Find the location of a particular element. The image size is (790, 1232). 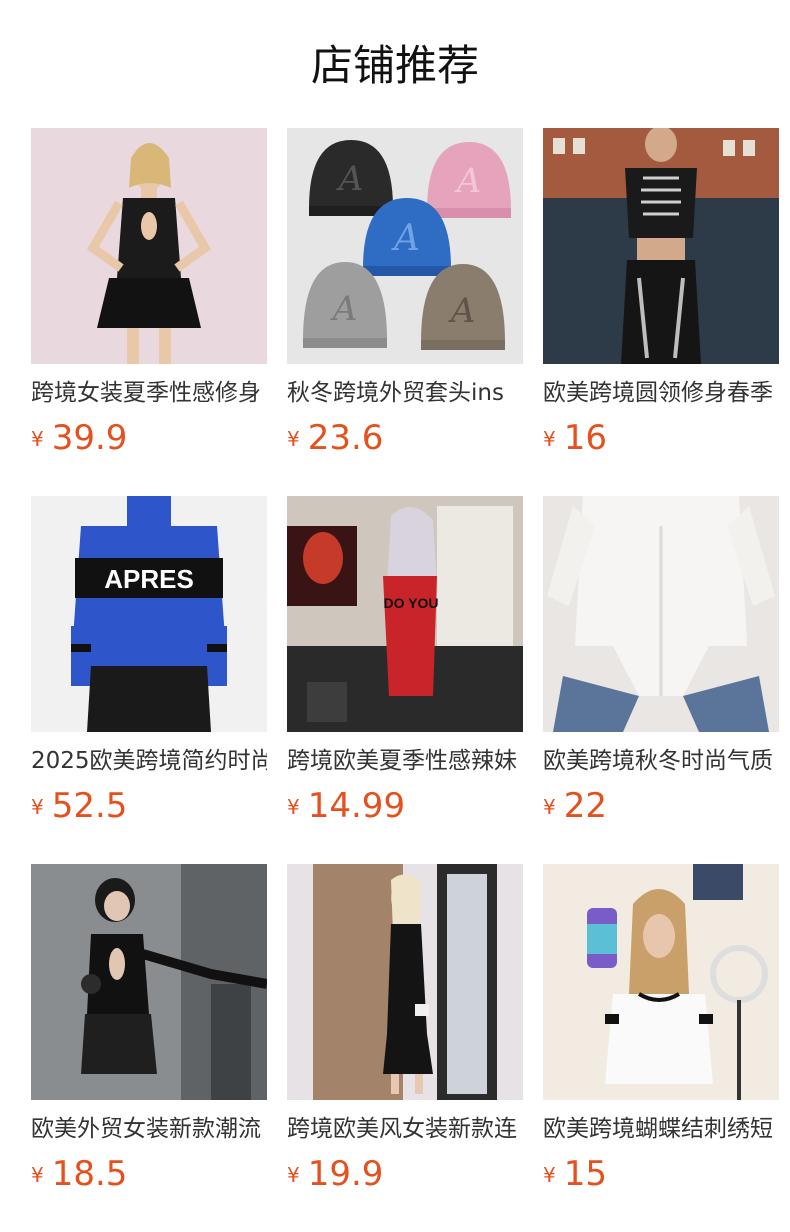

product-name: 秋冬跨境外贸套头ins is located at coordinates (405, 393).